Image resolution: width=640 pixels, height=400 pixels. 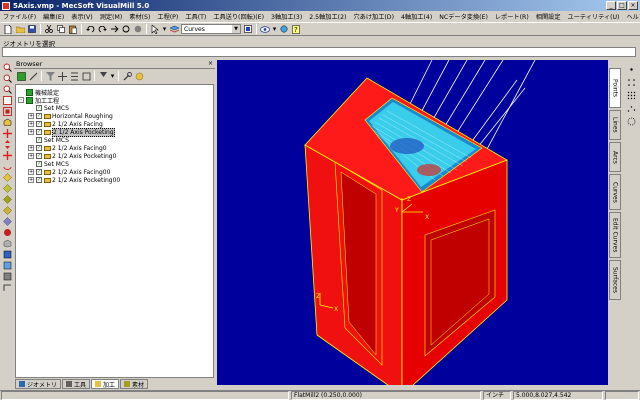 What do you see at coordinates (62, 76) in the screenshot?
I see `generate-toolpath-icon` at bounding box center [62, 76].